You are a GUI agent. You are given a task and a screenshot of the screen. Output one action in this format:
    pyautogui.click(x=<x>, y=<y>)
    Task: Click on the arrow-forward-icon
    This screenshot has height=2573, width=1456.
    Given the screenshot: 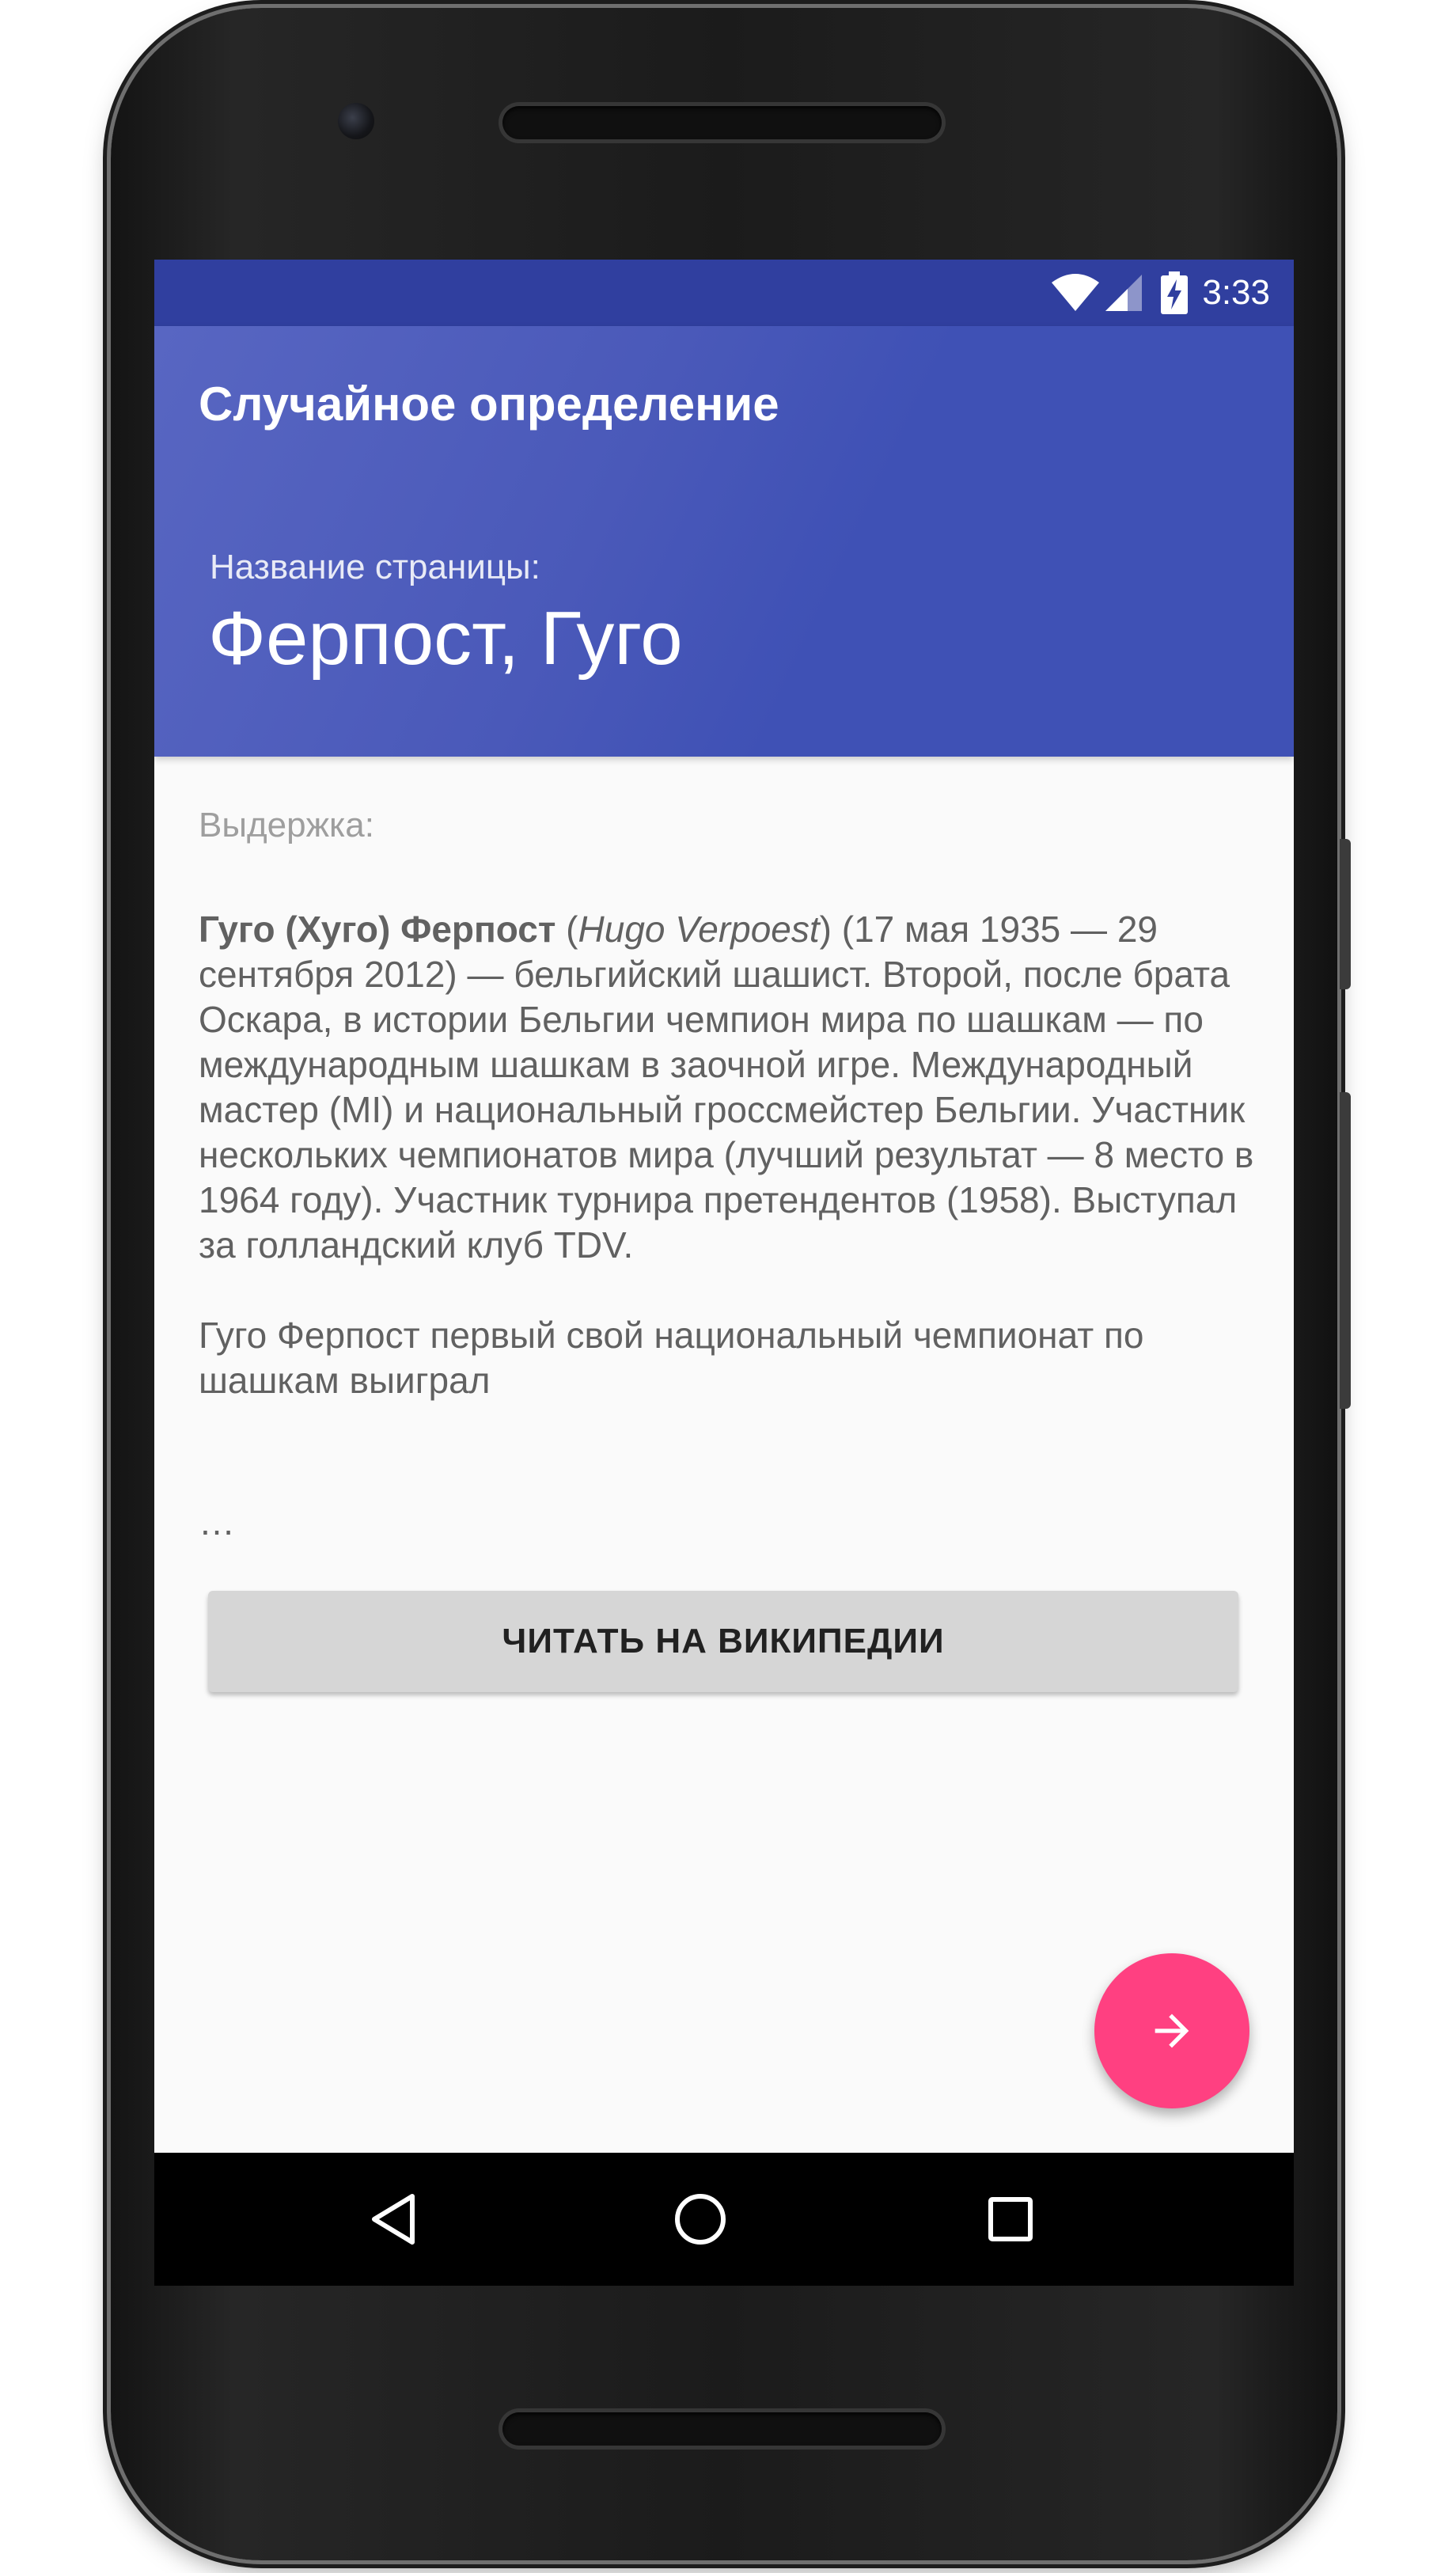 What is the action you would take?
    pyautogui.click(x=1172, y=2030)
    